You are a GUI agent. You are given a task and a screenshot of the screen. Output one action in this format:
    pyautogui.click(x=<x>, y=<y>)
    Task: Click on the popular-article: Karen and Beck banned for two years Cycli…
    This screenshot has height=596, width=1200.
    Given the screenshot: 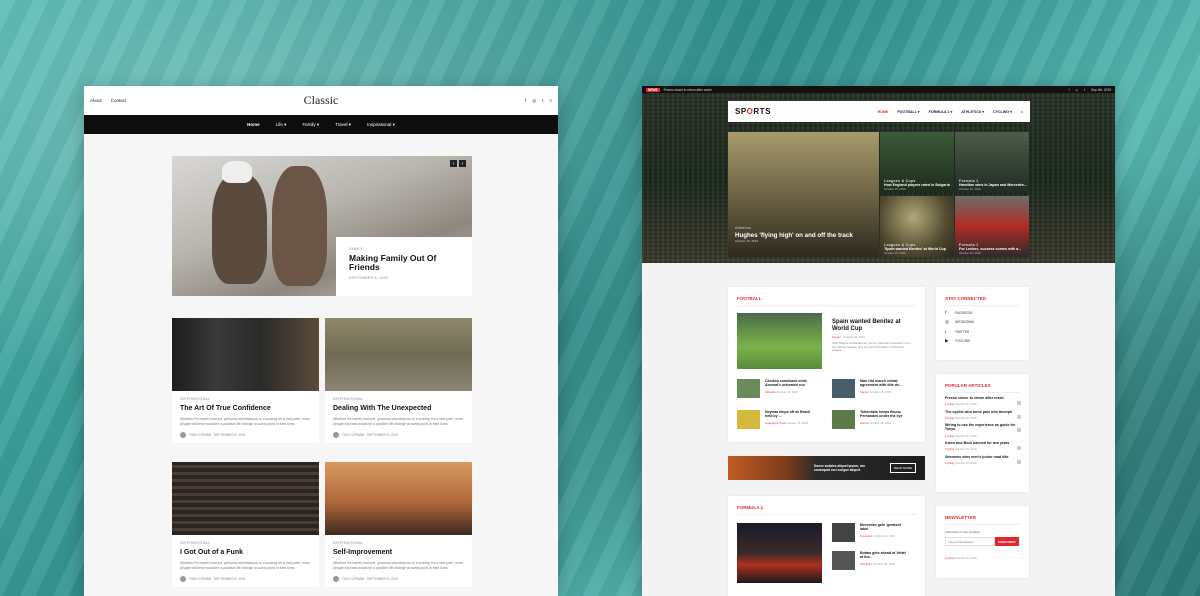 What is the action you would take?
    pyautogui.click(x=982, y=445)
    